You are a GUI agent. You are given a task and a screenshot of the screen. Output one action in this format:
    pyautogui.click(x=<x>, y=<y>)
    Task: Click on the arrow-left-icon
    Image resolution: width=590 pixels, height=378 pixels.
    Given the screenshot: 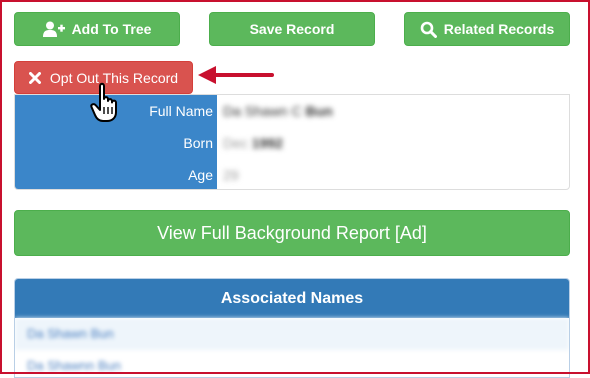 What is the action you would take?
    pyautogui.click(x=236, y=75)
    